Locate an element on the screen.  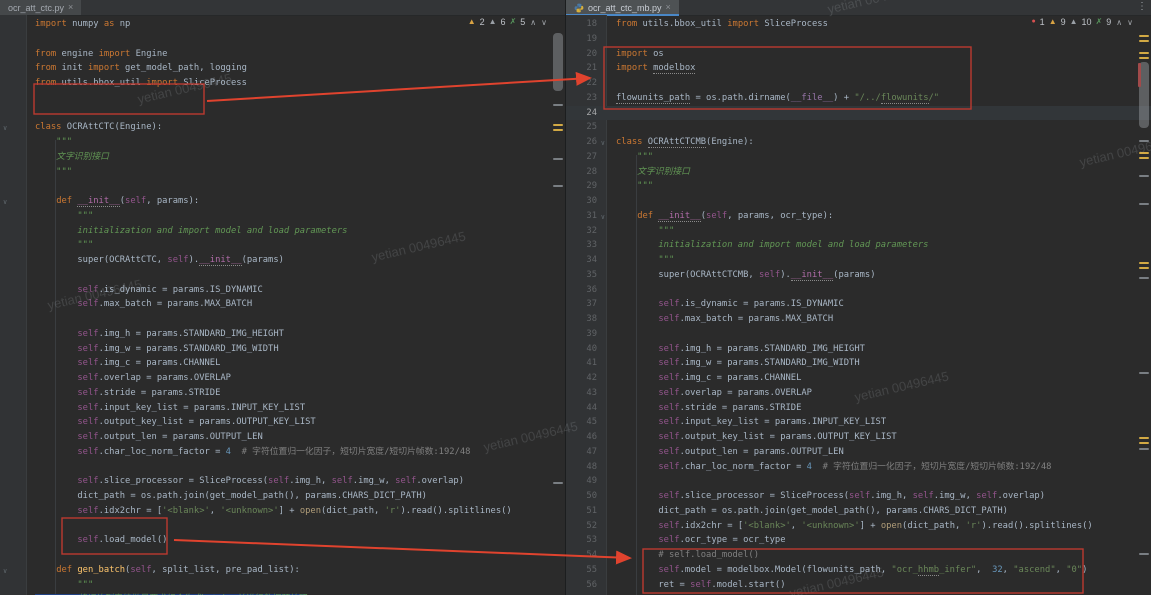
error-inspection-icon: ● is located at coordinates (1033, 22).